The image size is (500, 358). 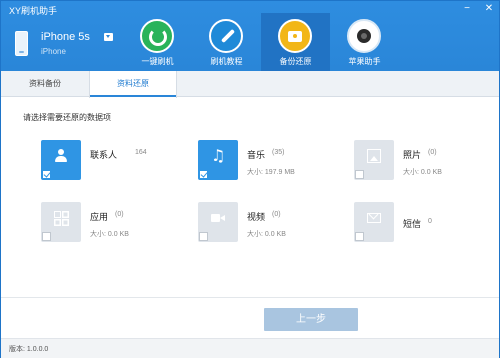 I want to click on nav-apple-assistant: 苹果助手, so click(x=364, y=42).